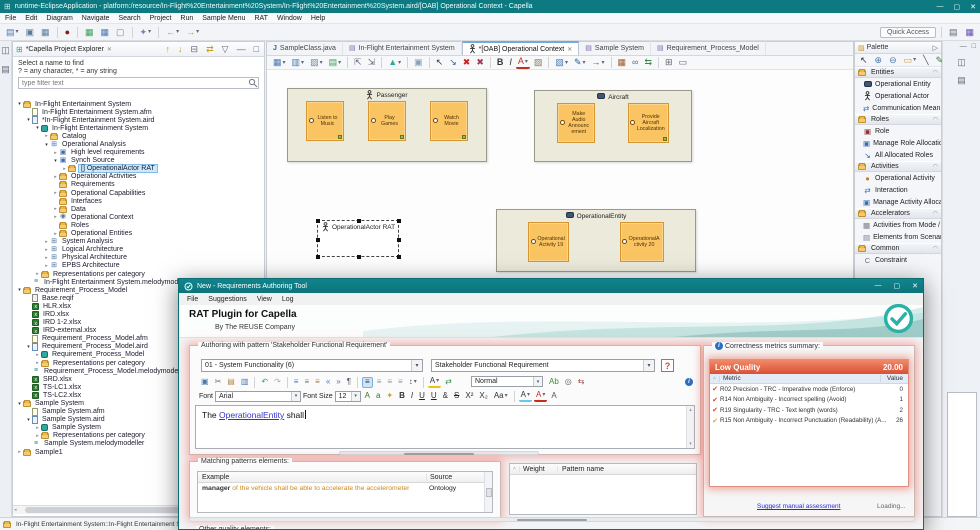 This screenshot has height=530, width=980. Describe the element at coordinates (894, 378) in the screenshot. I see `column-value: Value` at that location.